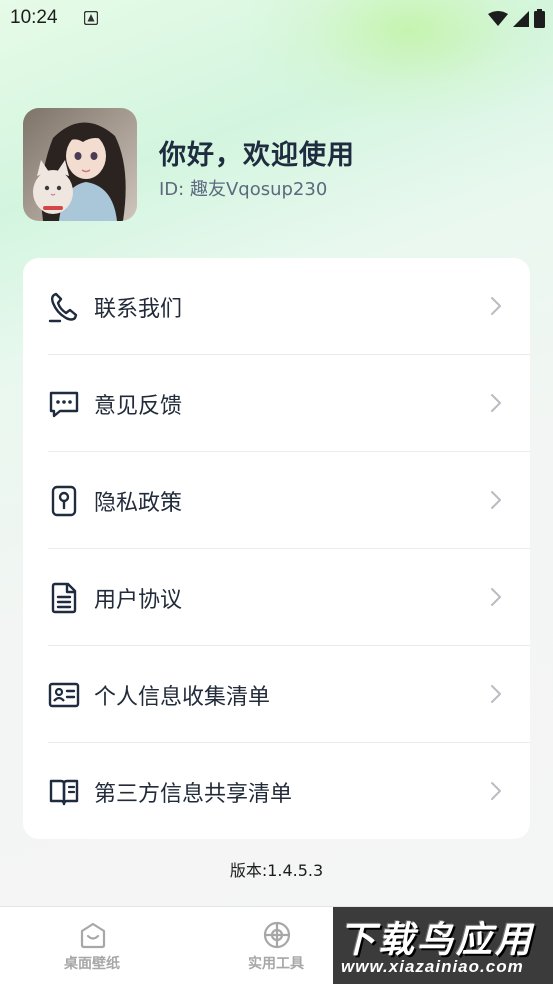 The height and width of the screenshot is (984, 553). What do you see at coordinates (276, 19) in the screenshot?
I see `status-bar: 10:24` at bounding box center [276, 19].